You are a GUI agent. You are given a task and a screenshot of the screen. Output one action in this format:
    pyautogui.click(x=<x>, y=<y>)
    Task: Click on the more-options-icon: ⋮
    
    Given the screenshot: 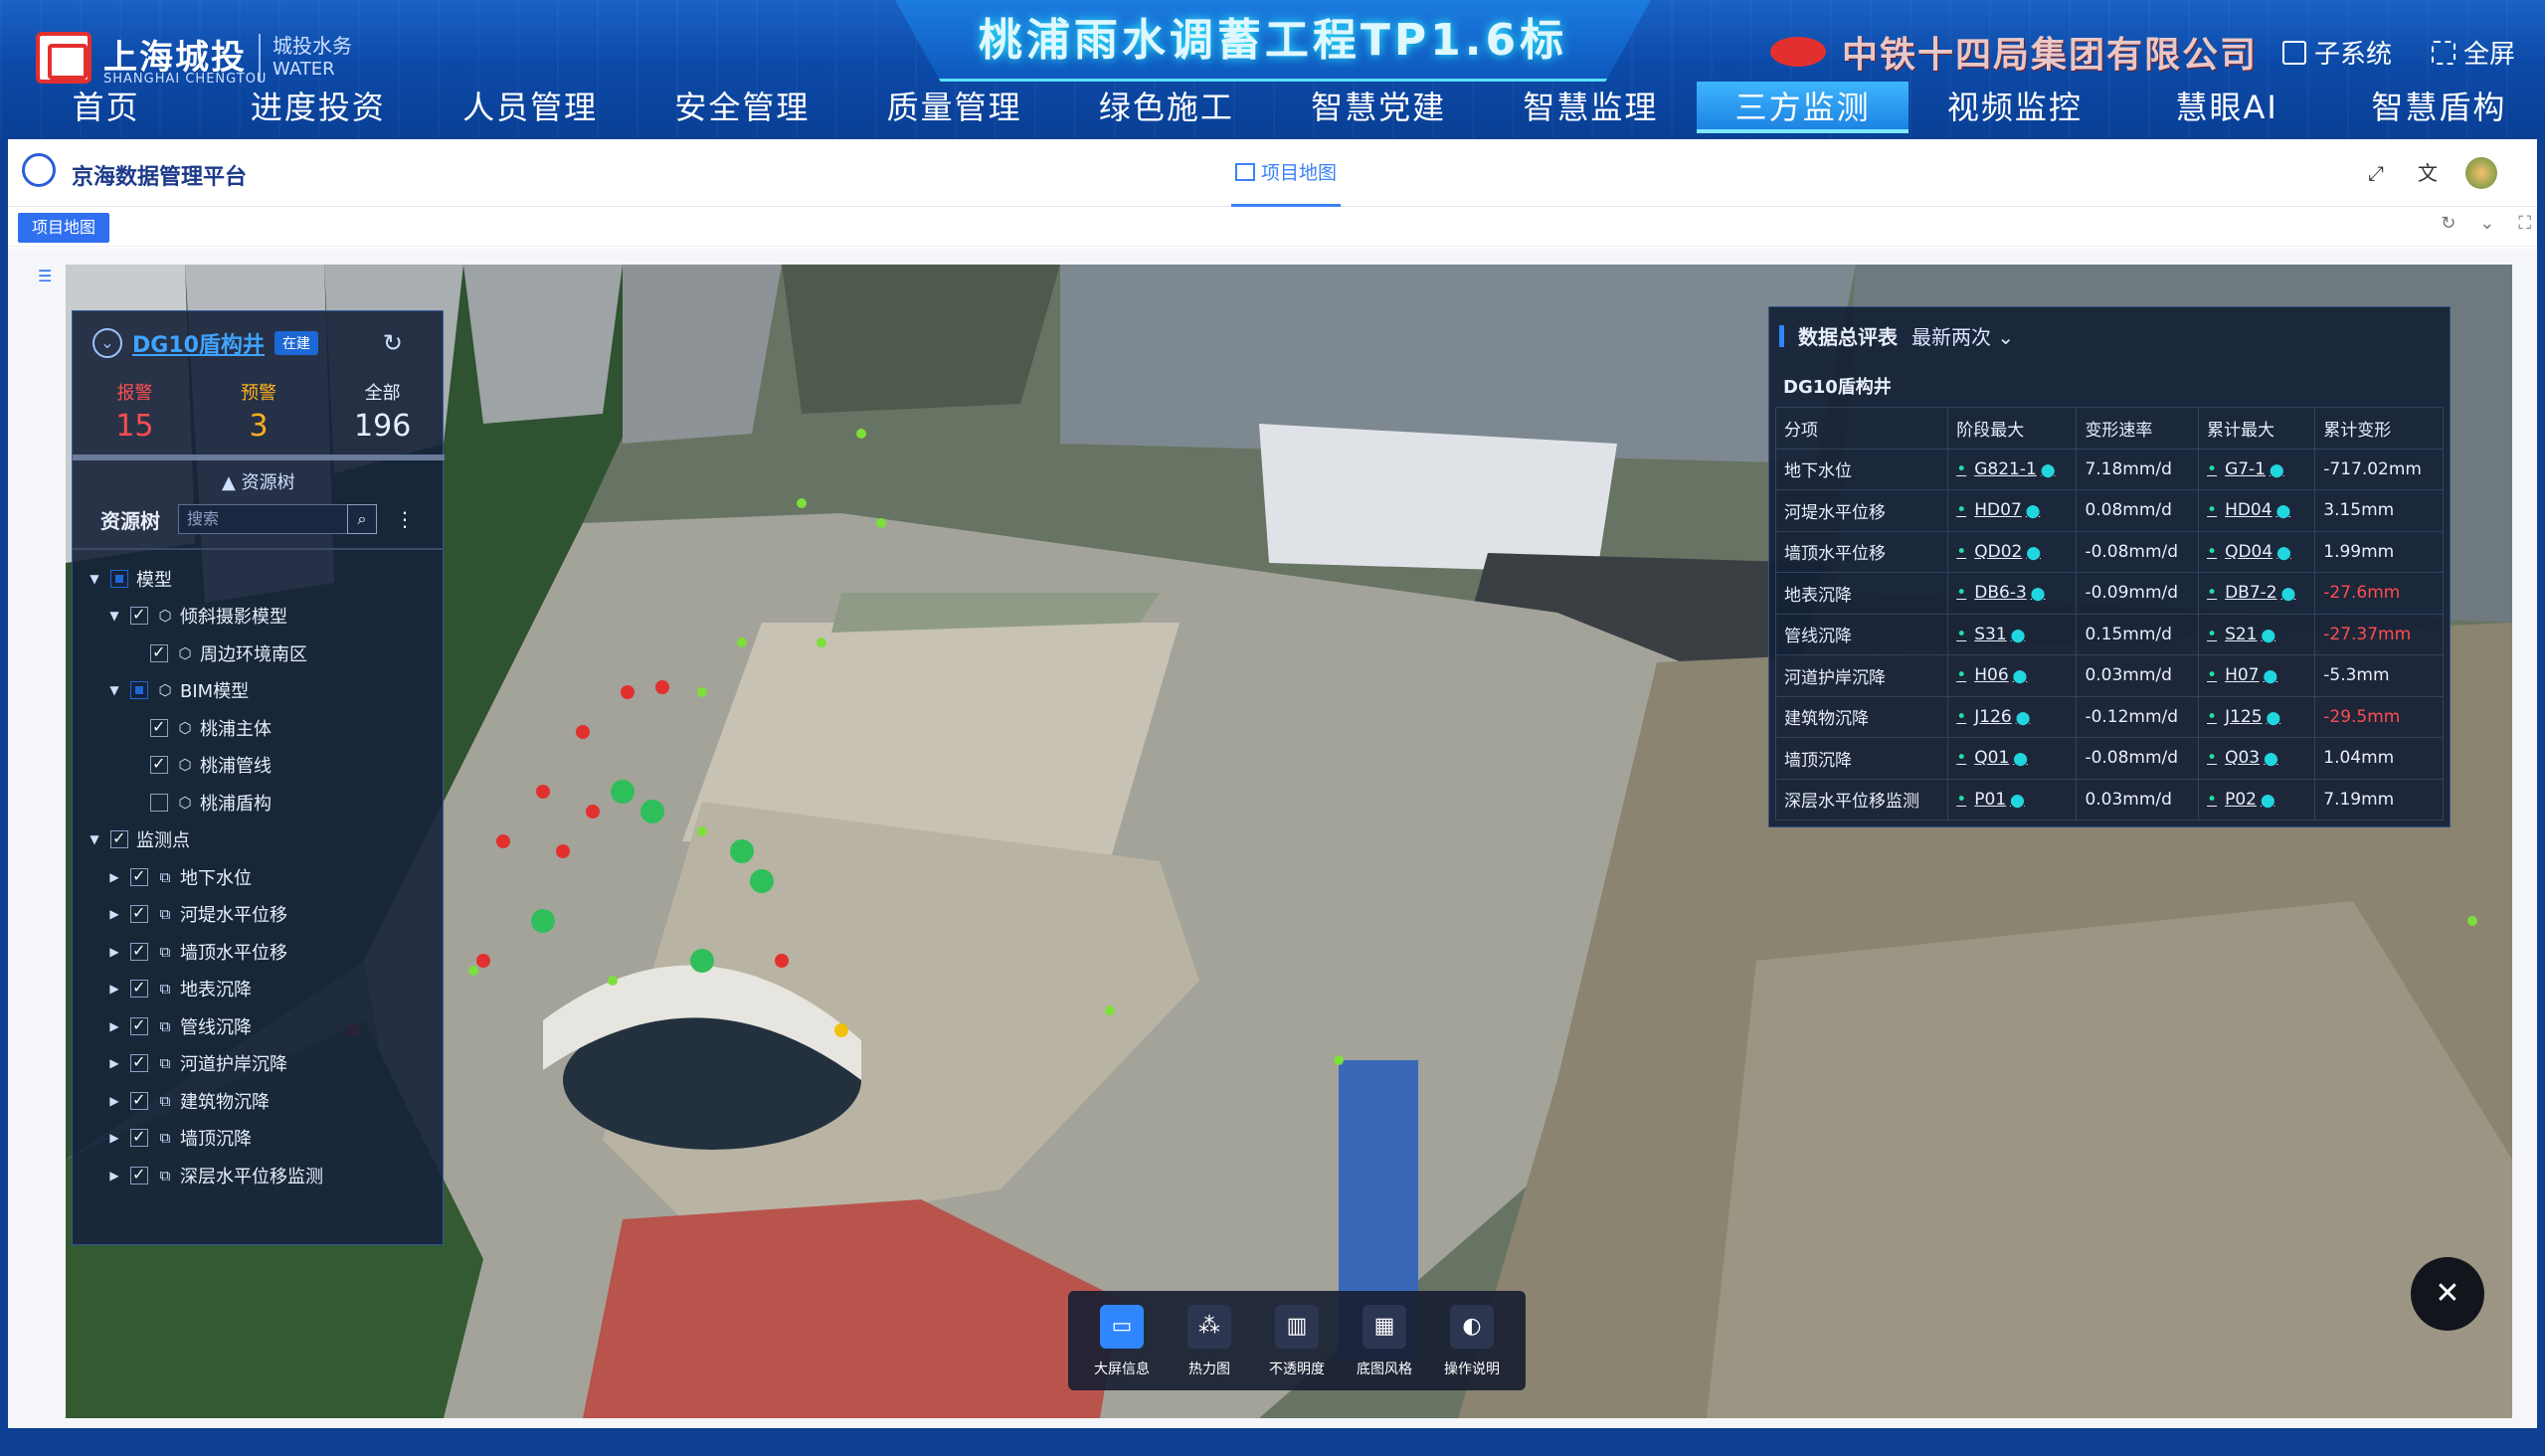 What is the action you would take?
    pyautogui.click(x=405, y=519)
    